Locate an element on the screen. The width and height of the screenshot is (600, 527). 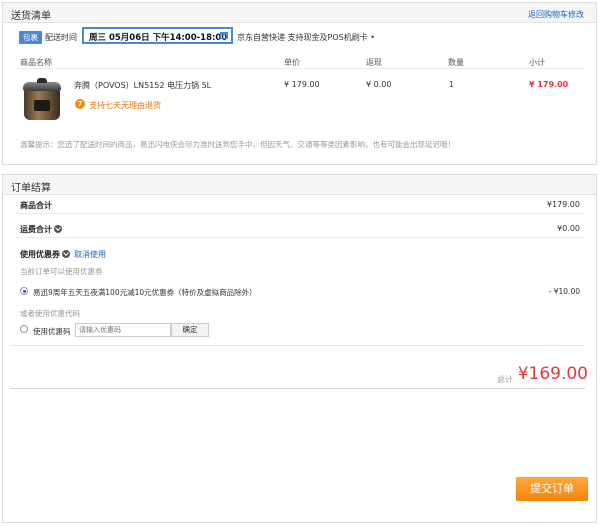
settlement-panel-header: 订单结算 is located at coordinates (299, 185).